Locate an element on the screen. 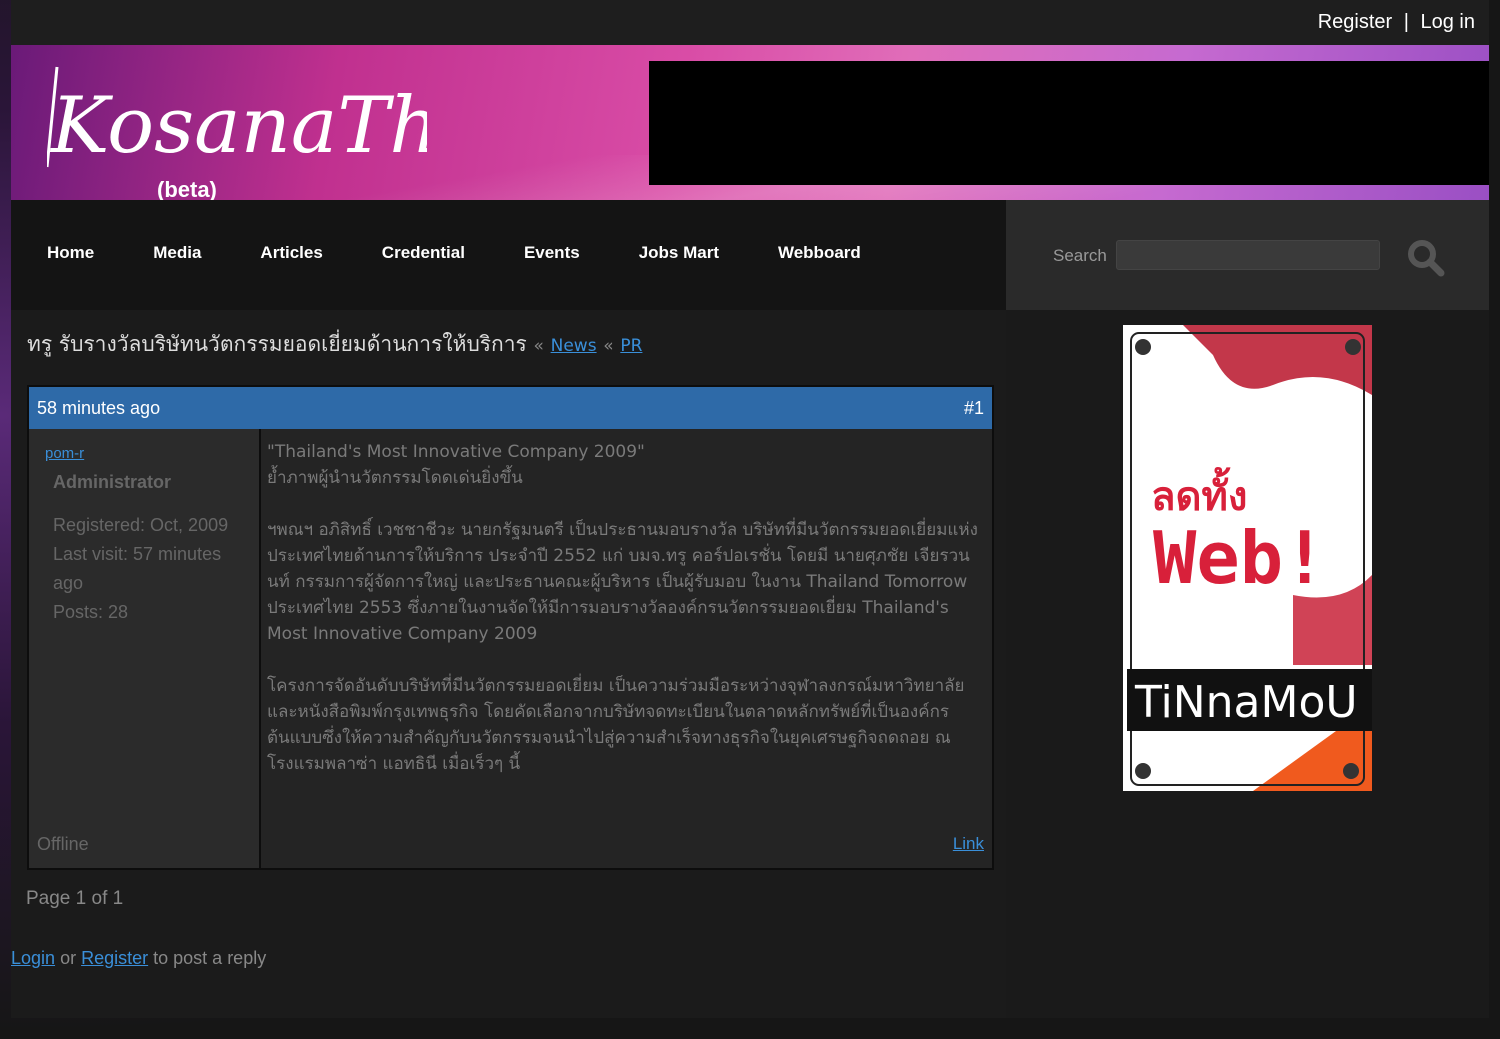 This screenshot has height=1039, width=1500. author-posts: Posts: 28 is located at coordinates (91, 612).